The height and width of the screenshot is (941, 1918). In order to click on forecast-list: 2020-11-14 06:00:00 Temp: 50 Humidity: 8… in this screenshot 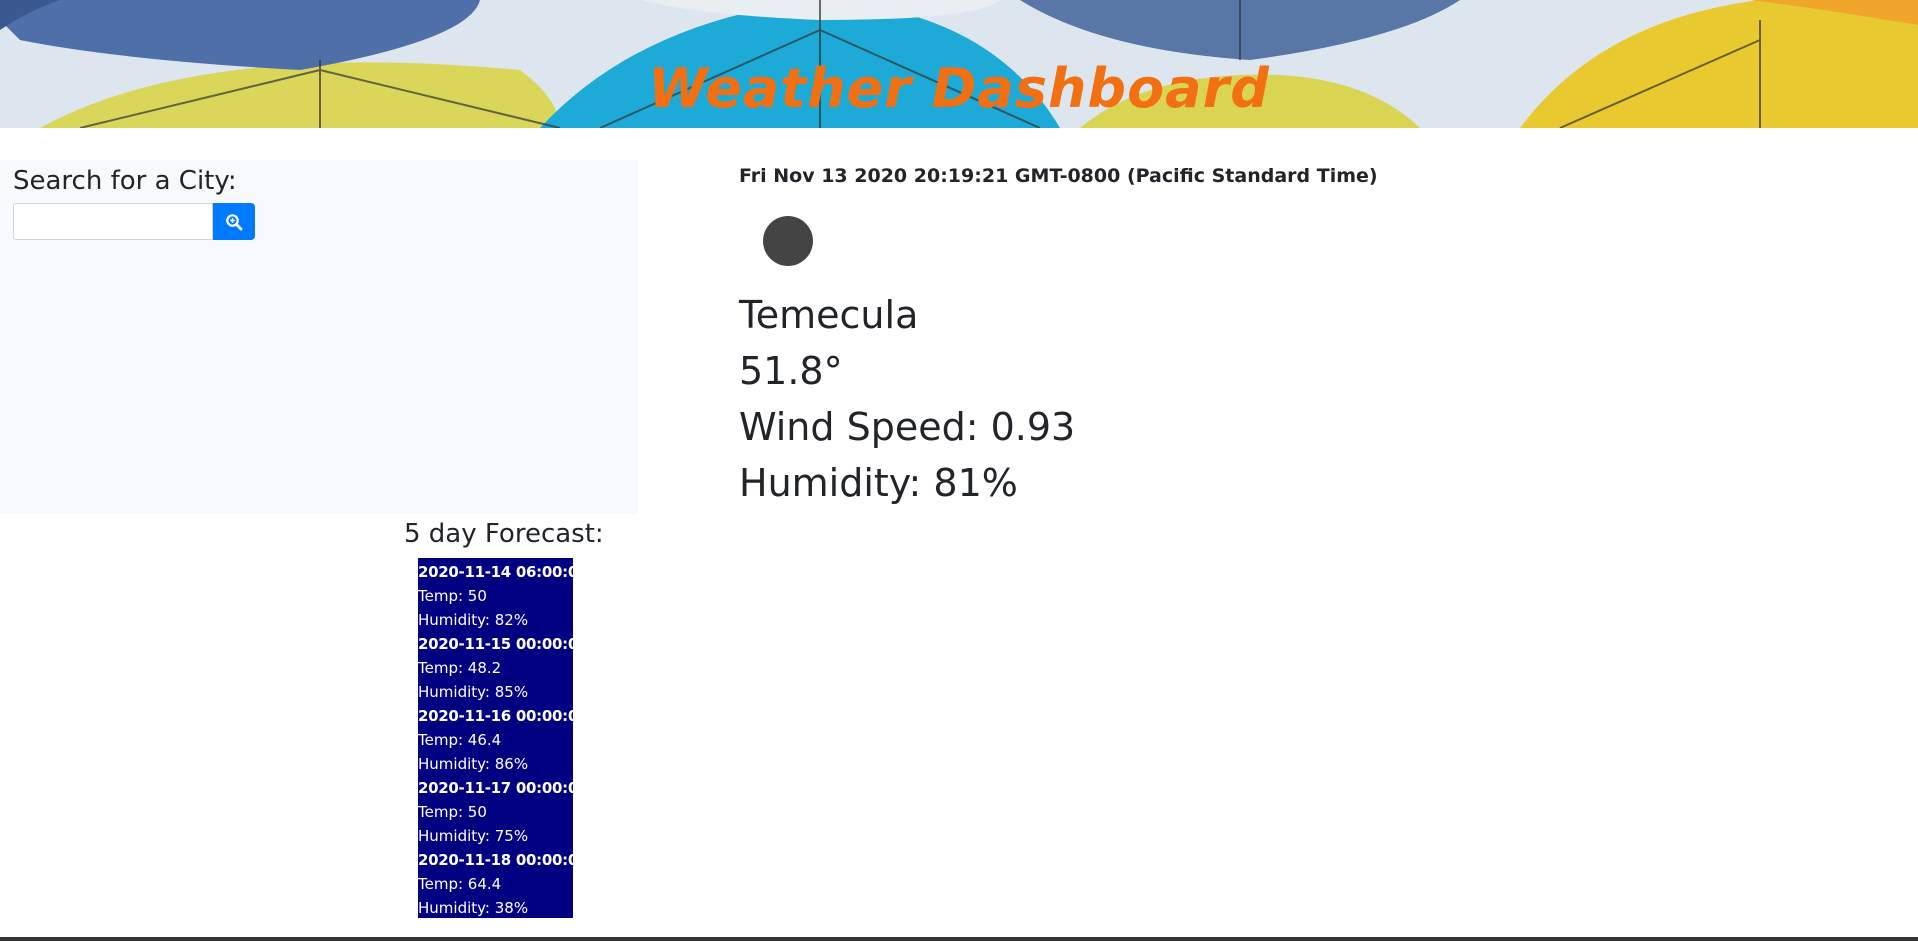, I will do `click(495, 738)`.